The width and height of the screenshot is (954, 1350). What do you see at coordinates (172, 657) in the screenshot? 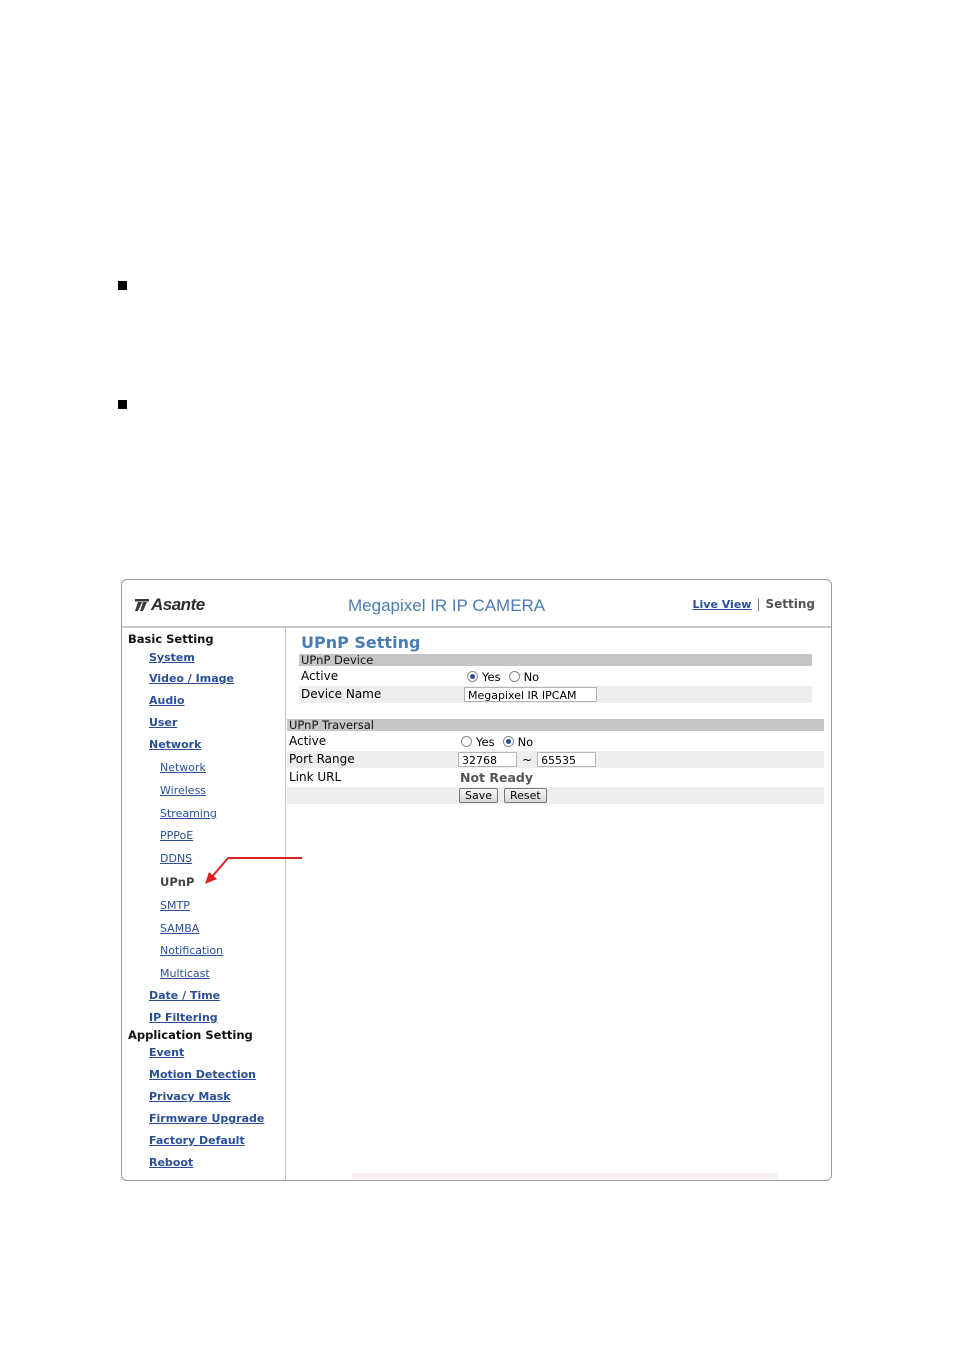
I see `sidebar-item-system: System` at bounding box center [172, 657].